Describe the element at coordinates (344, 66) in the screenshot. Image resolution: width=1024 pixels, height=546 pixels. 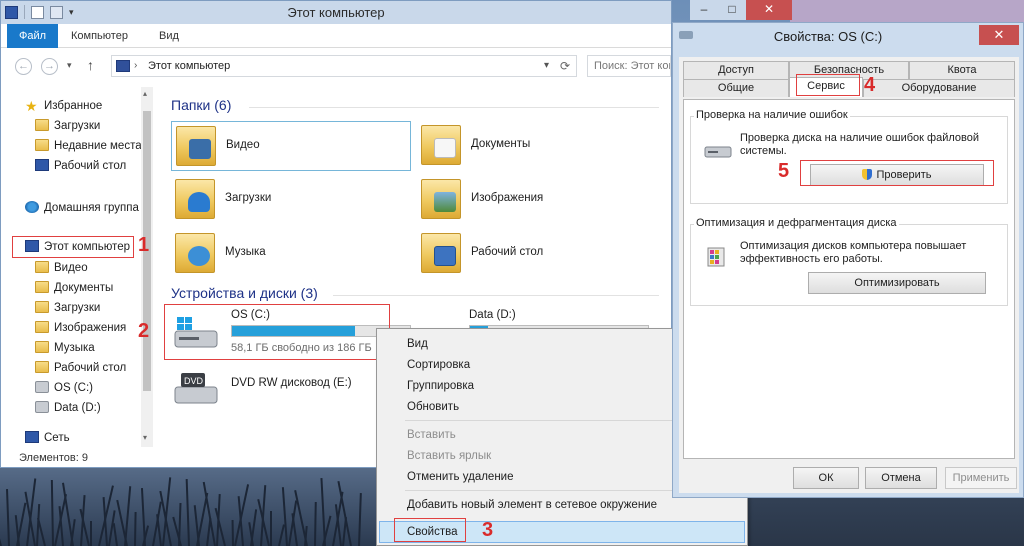
I see `address-bar: › Этот компьютер ▾ ⟳` at that location.